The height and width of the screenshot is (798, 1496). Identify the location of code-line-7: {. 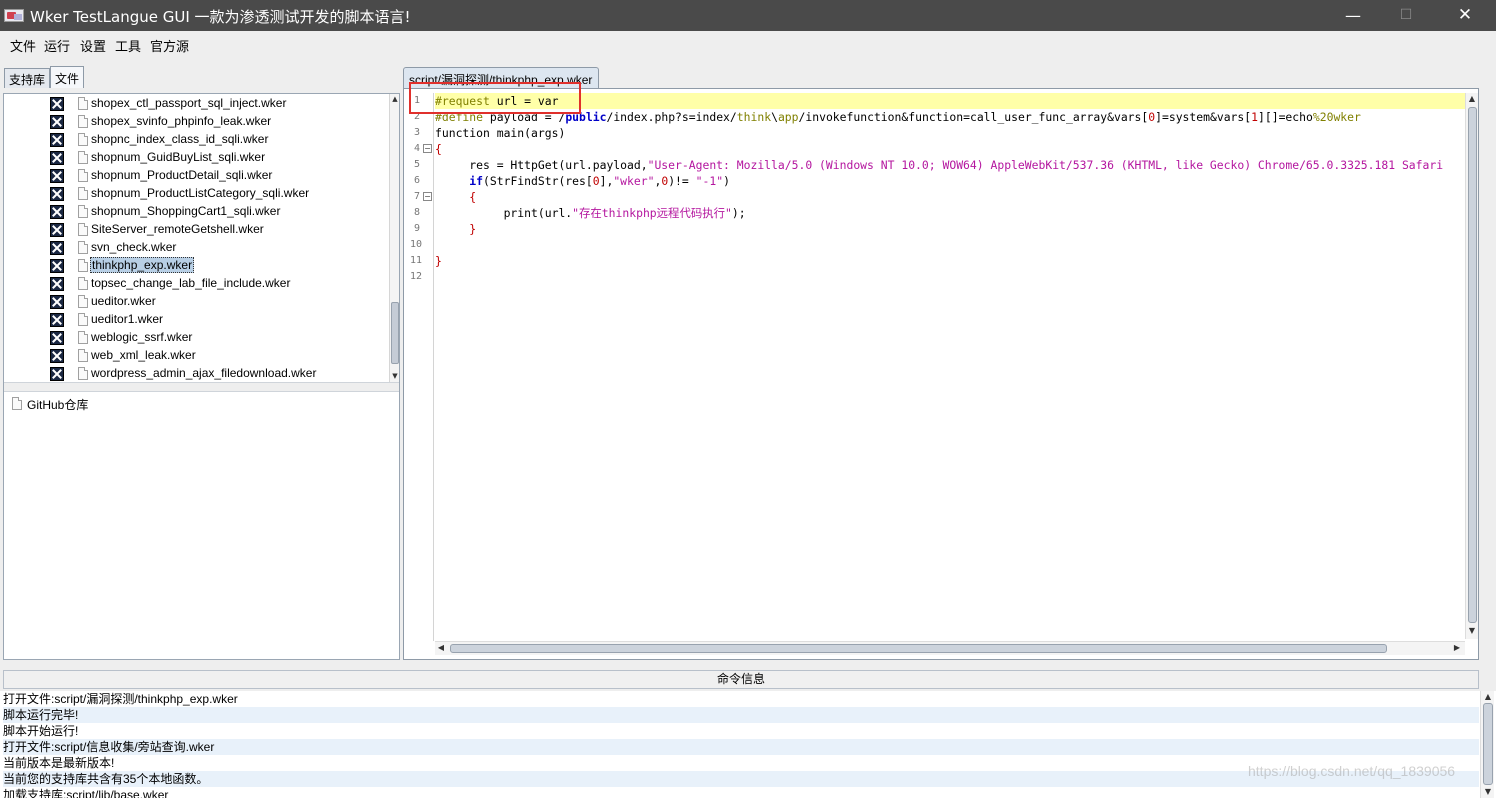
(456, 197).